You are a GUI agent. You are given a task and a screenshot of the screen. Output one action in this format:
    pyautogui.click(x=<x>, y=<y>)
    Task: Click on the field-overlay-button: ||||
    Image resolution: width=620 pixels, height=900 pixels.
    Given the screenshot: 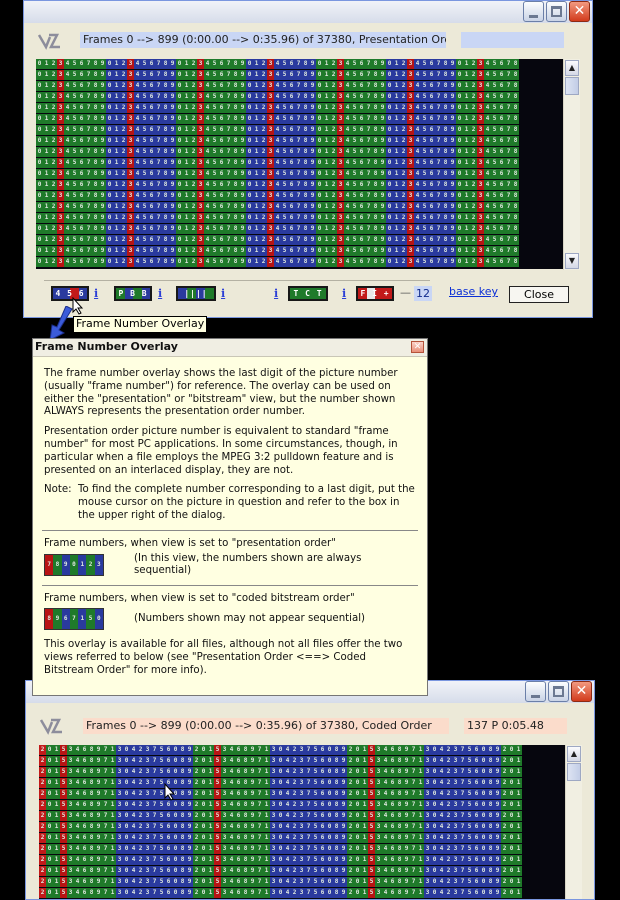 What is the action you would take?
    pyautogui.click(x=196, y=293)
    